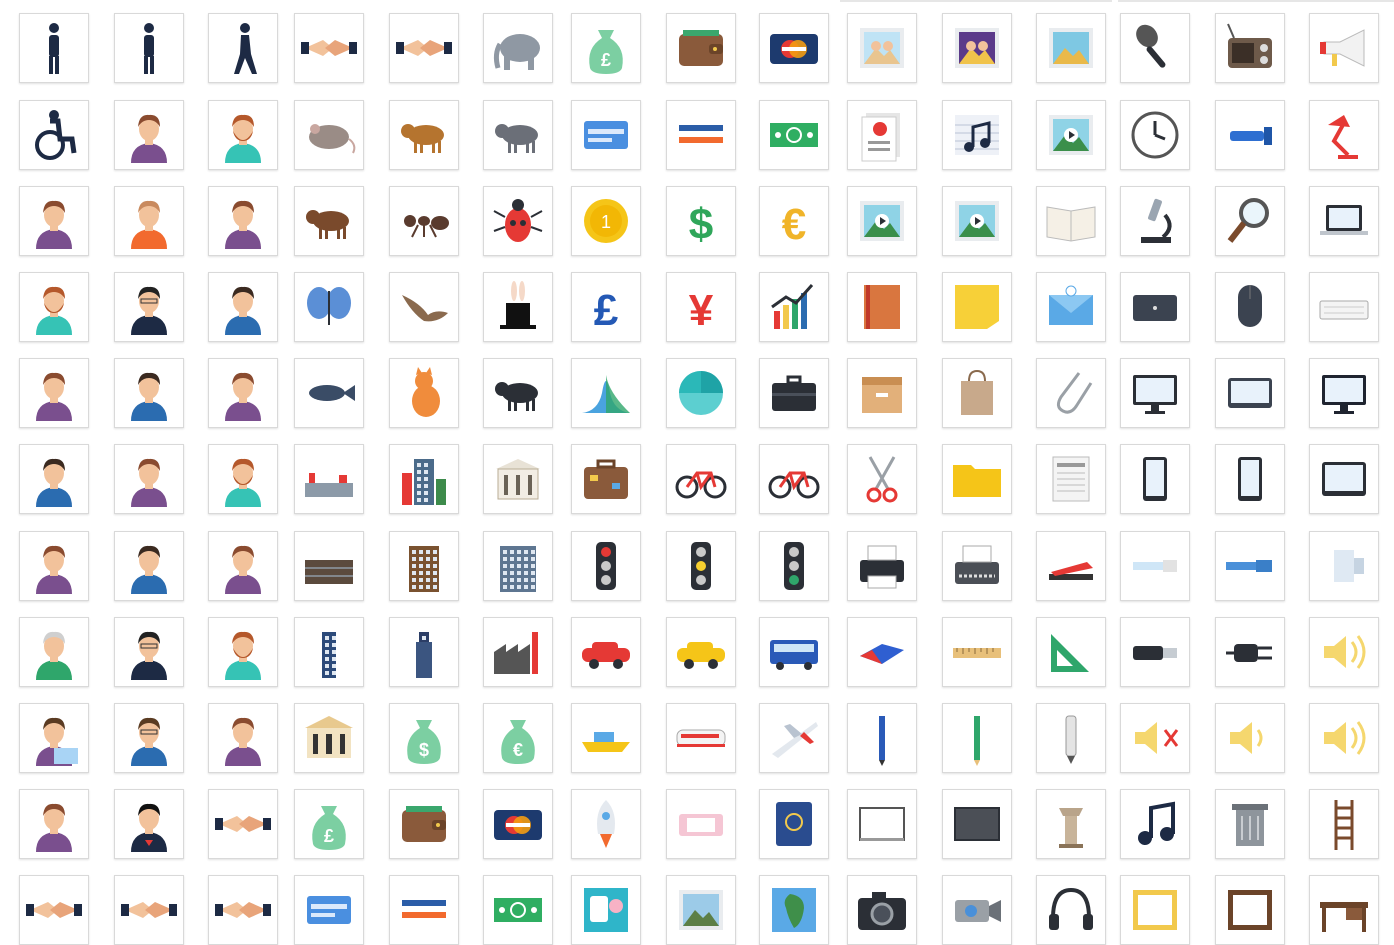 Image resolution: width=1394 pixels, height=945 pixels. I want to click on icon-tile: ¥, so click(701, 307).